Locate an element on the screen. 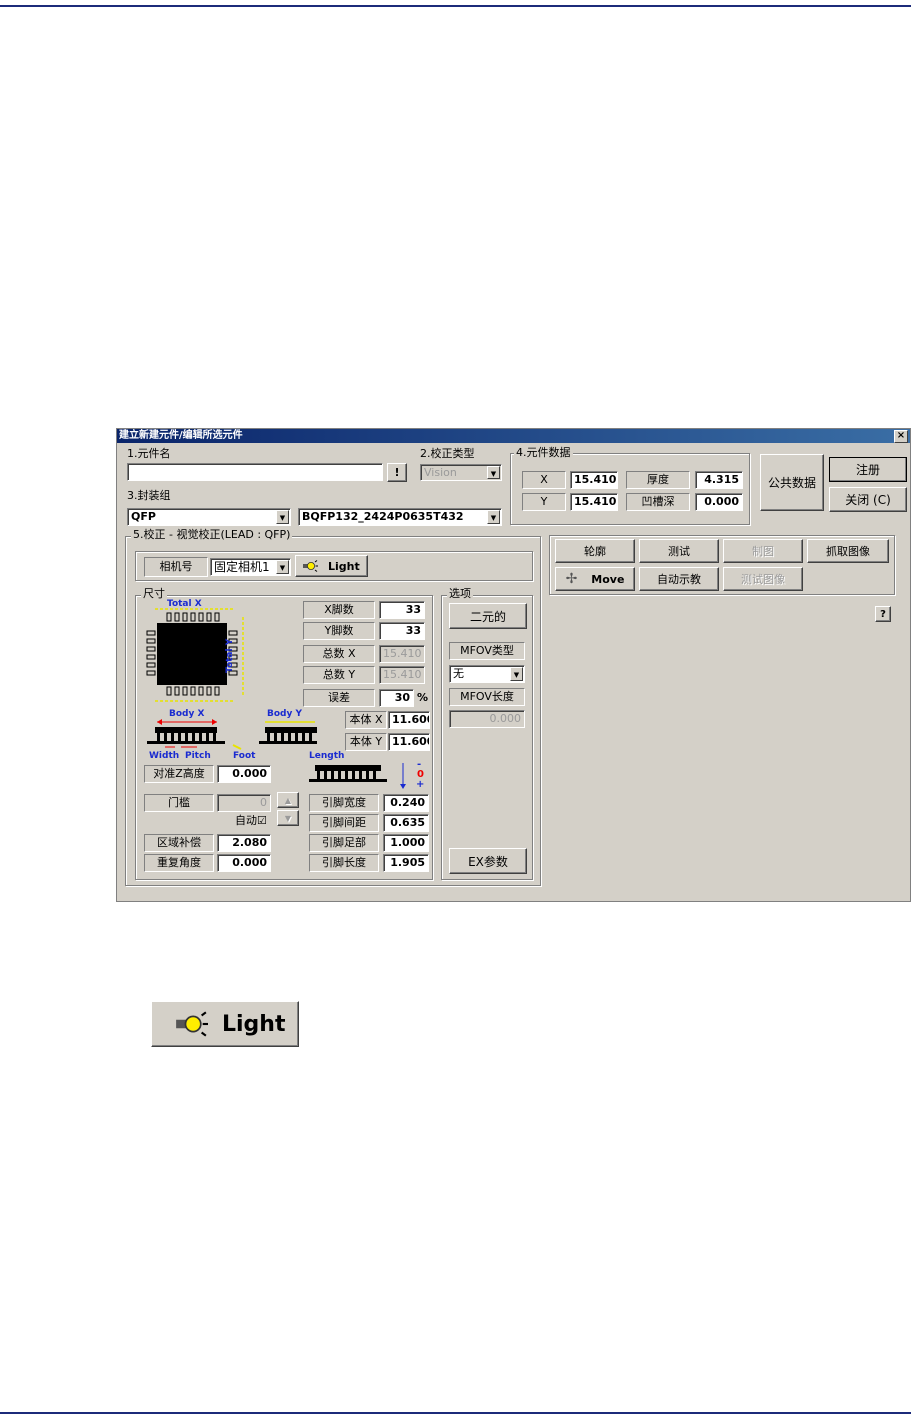 The image size is (911, 1424). calibration-title: 5.校正 - 视觉校正(LEAD : QFP) is located at coordinates (212, 534).